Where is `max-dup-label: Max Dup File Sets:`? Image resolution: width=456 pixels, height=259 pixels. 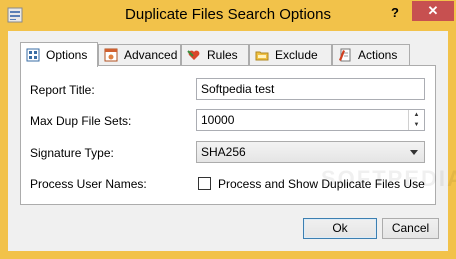 max-dup-label: Max Dup File Sets: is located at coordinates (81, 121).